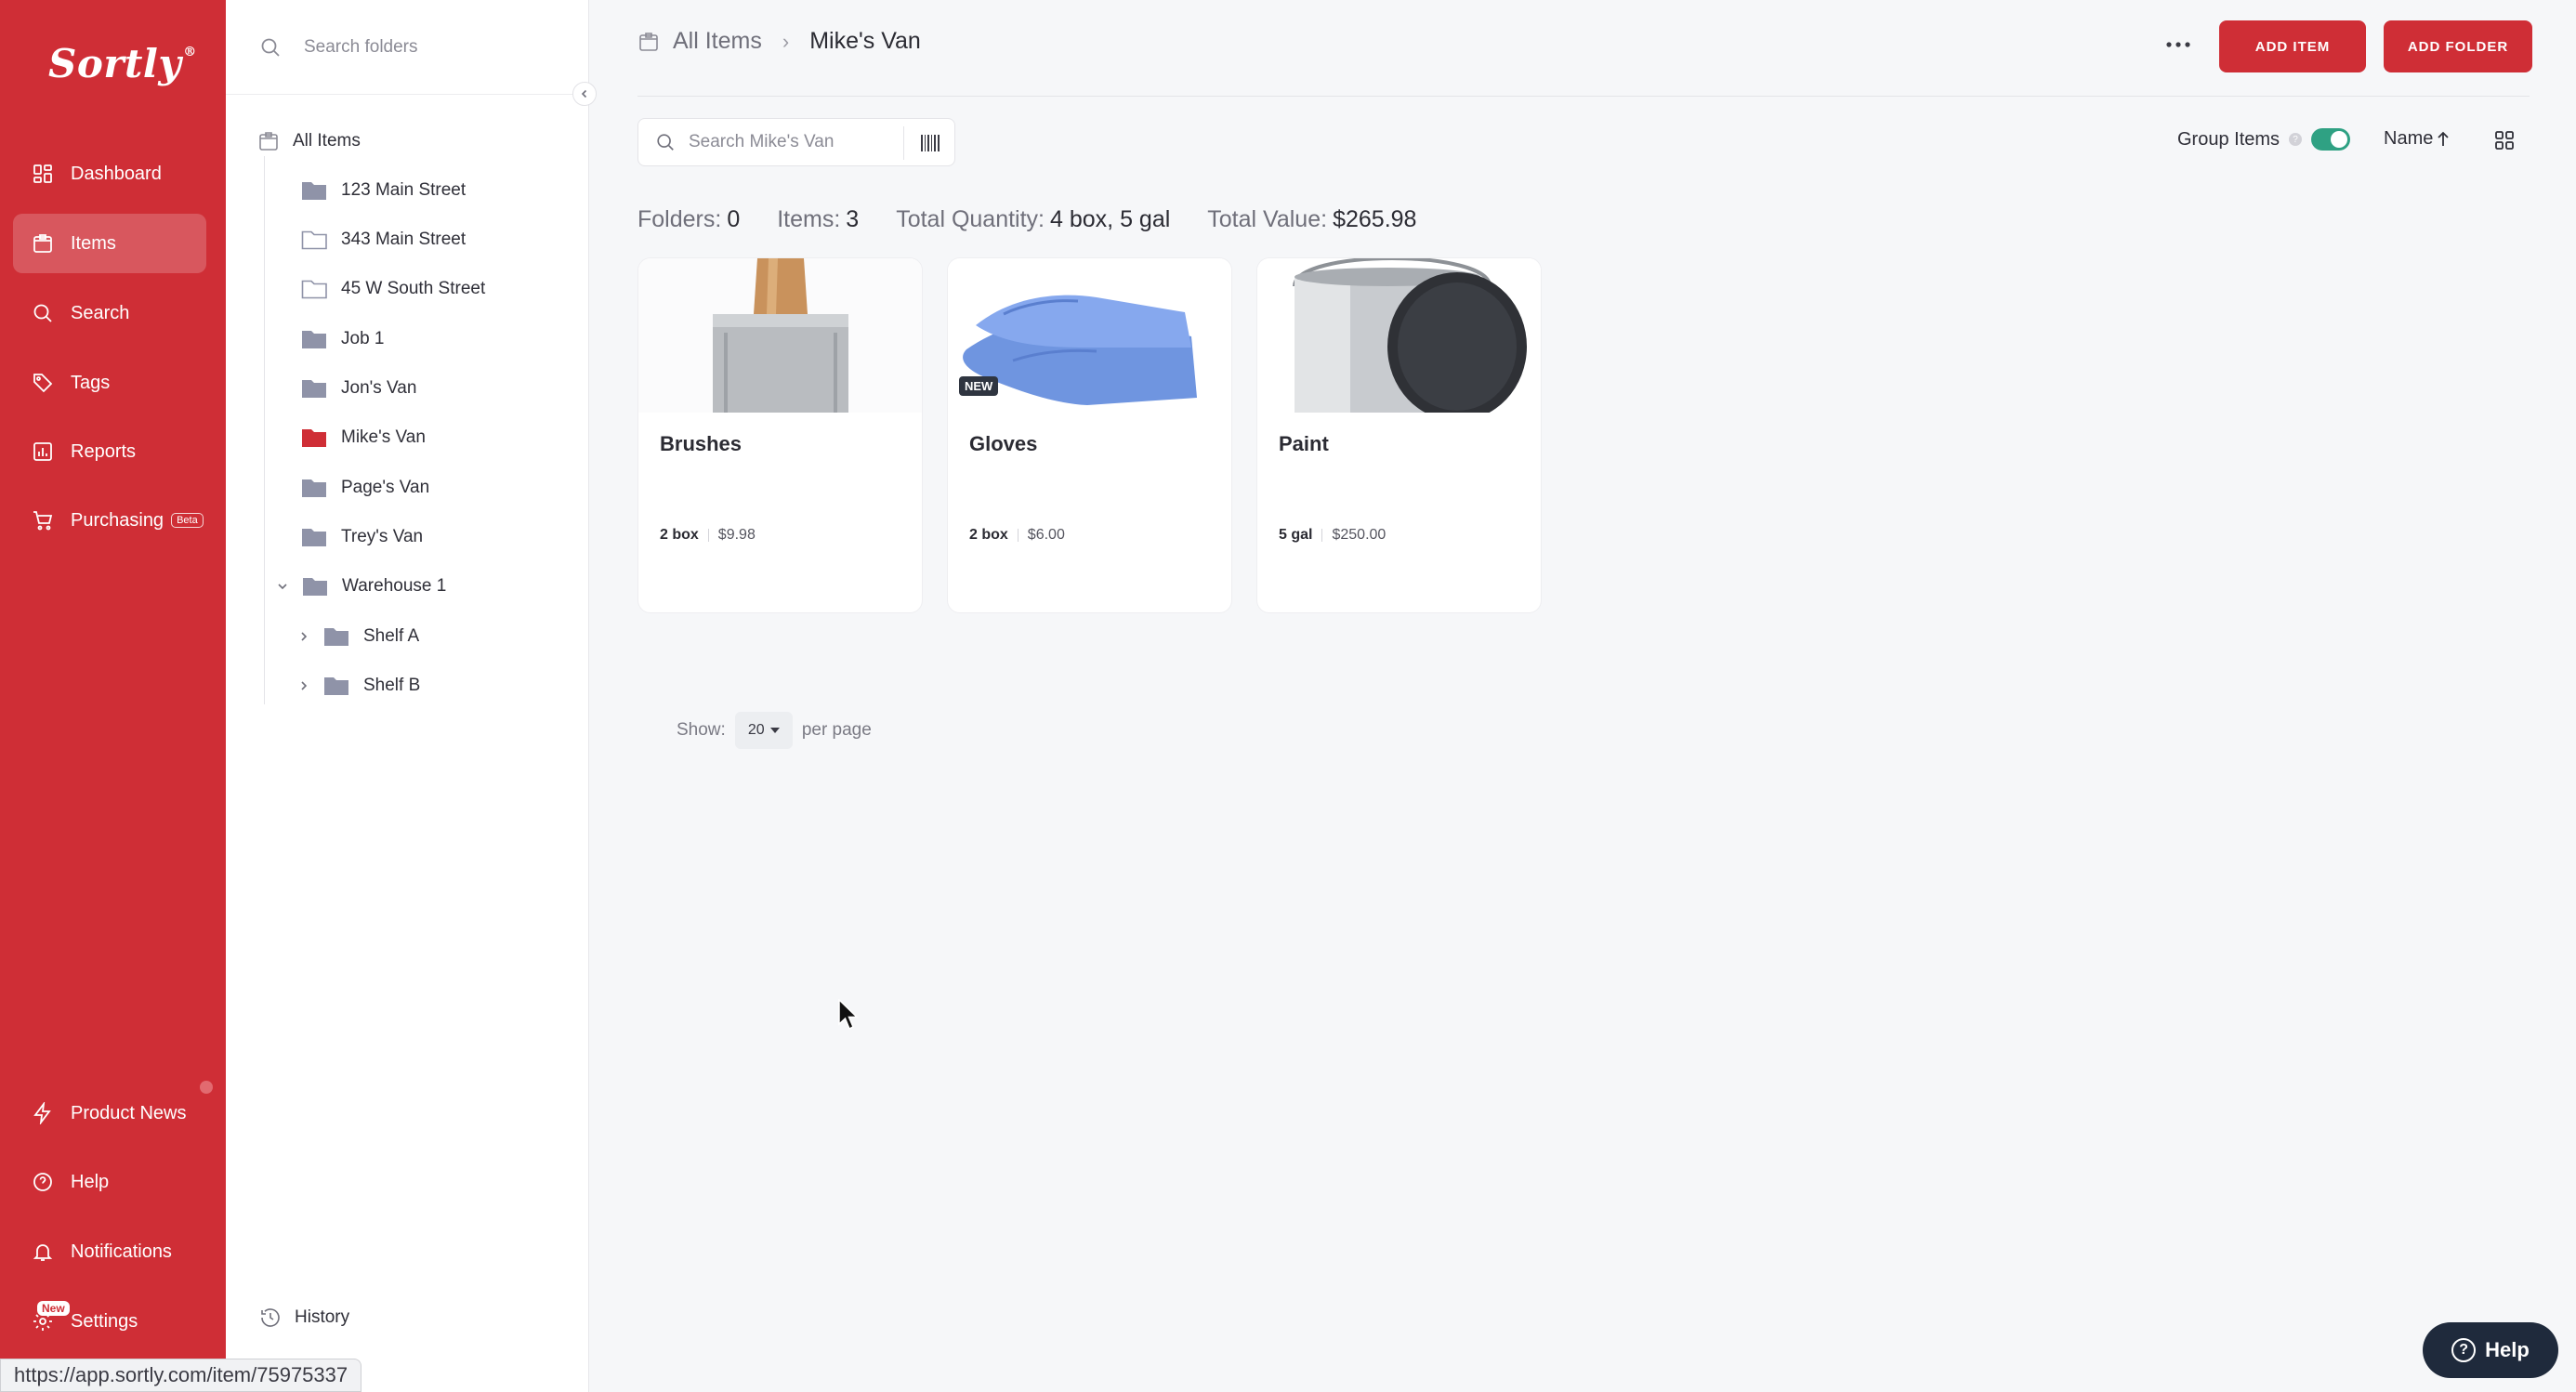  What do you see at coordinates (1399, 435) in the screenshot?
I see `item-card: Paint 5 gal $250.00` at bounding box center [1399, 435].